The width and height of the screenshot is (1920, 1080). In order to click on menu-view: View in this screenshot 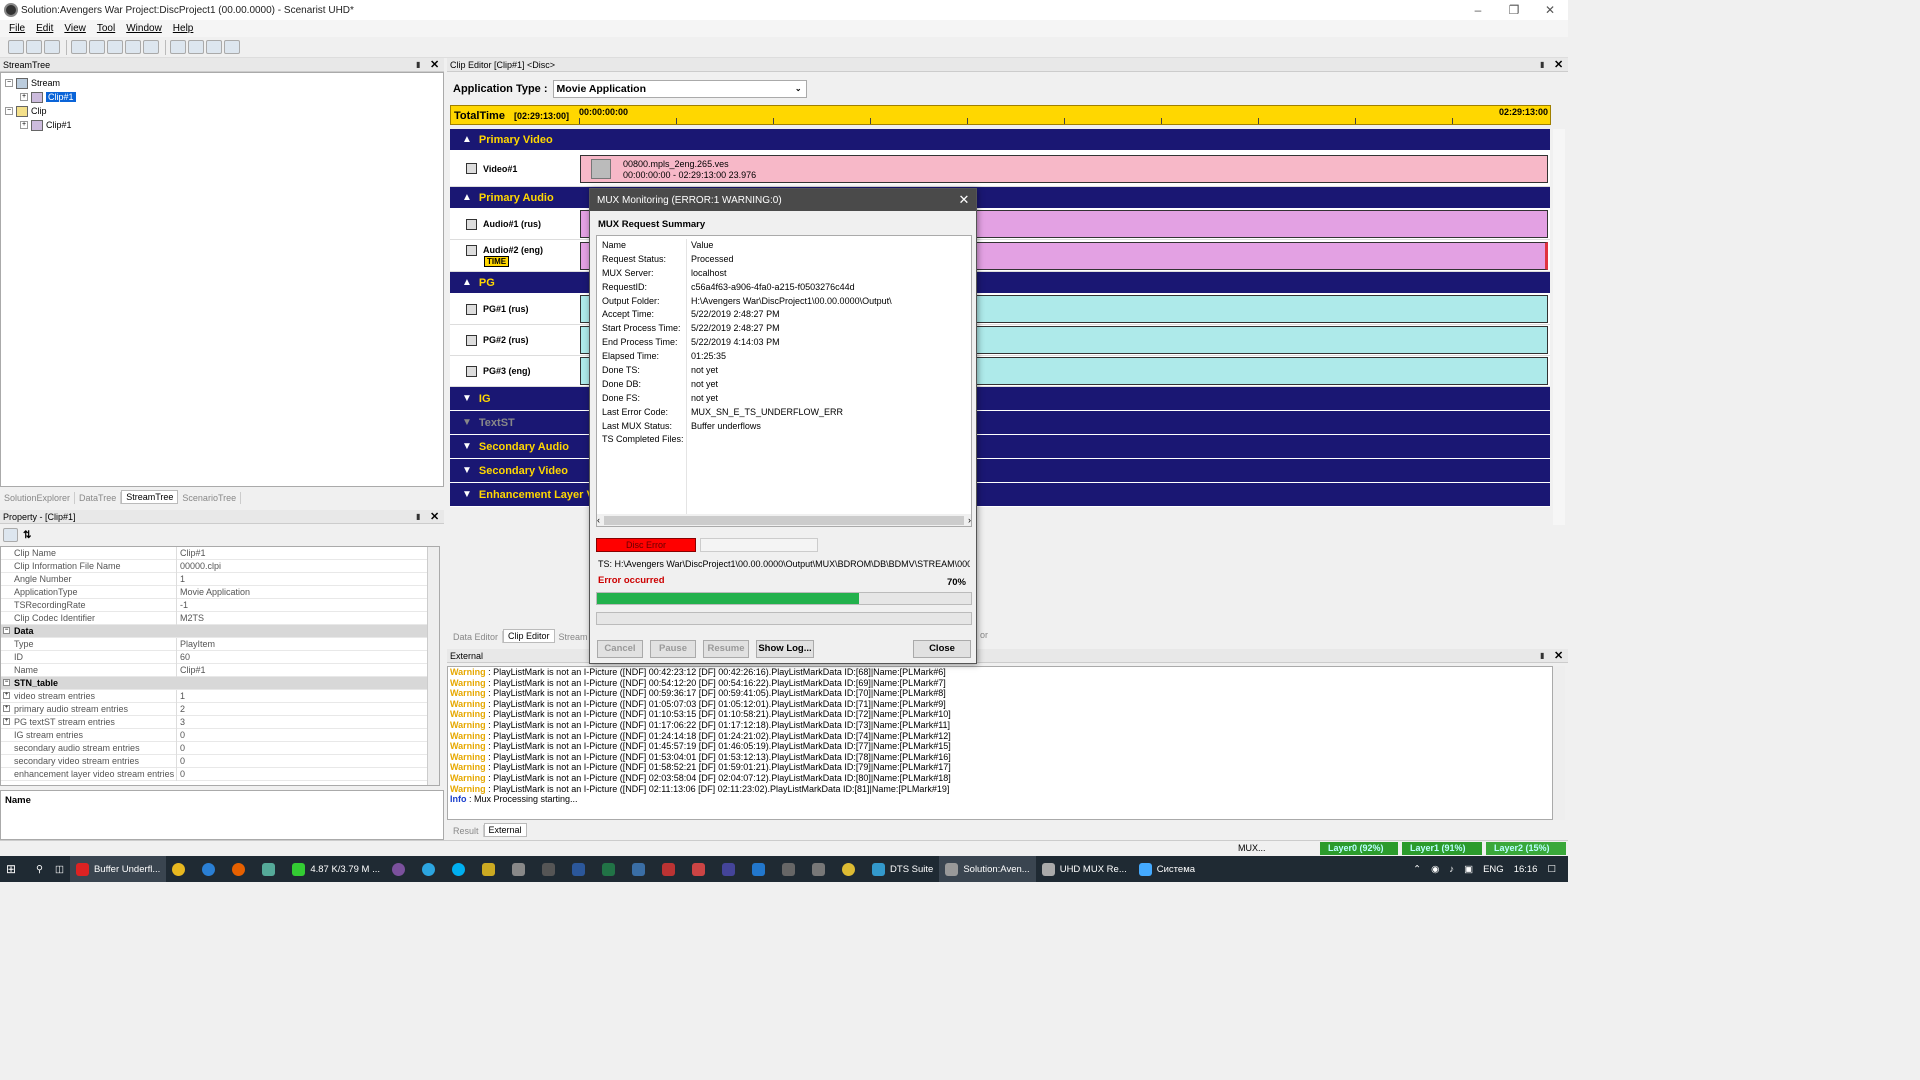, I will do `click(75, 28)`.